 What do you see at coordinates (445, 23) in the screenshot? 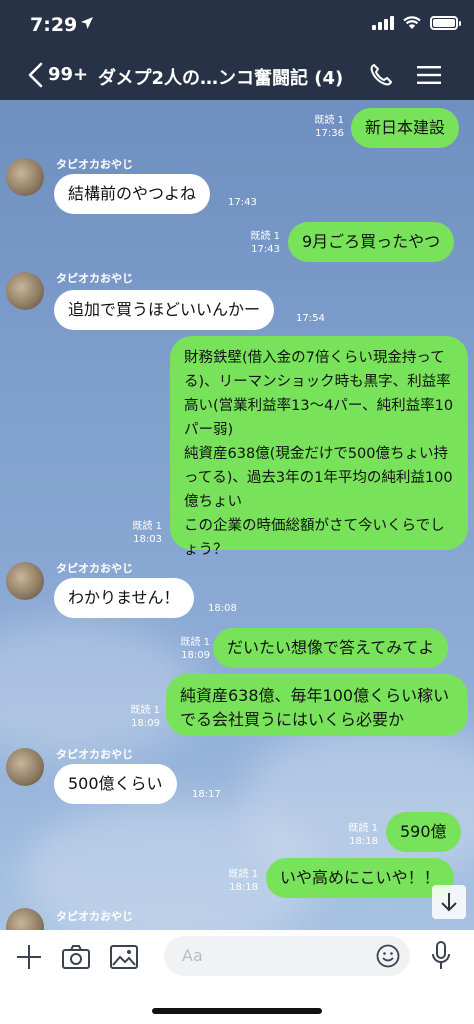
I see `battery-icon` at bounding box center [445, 23].